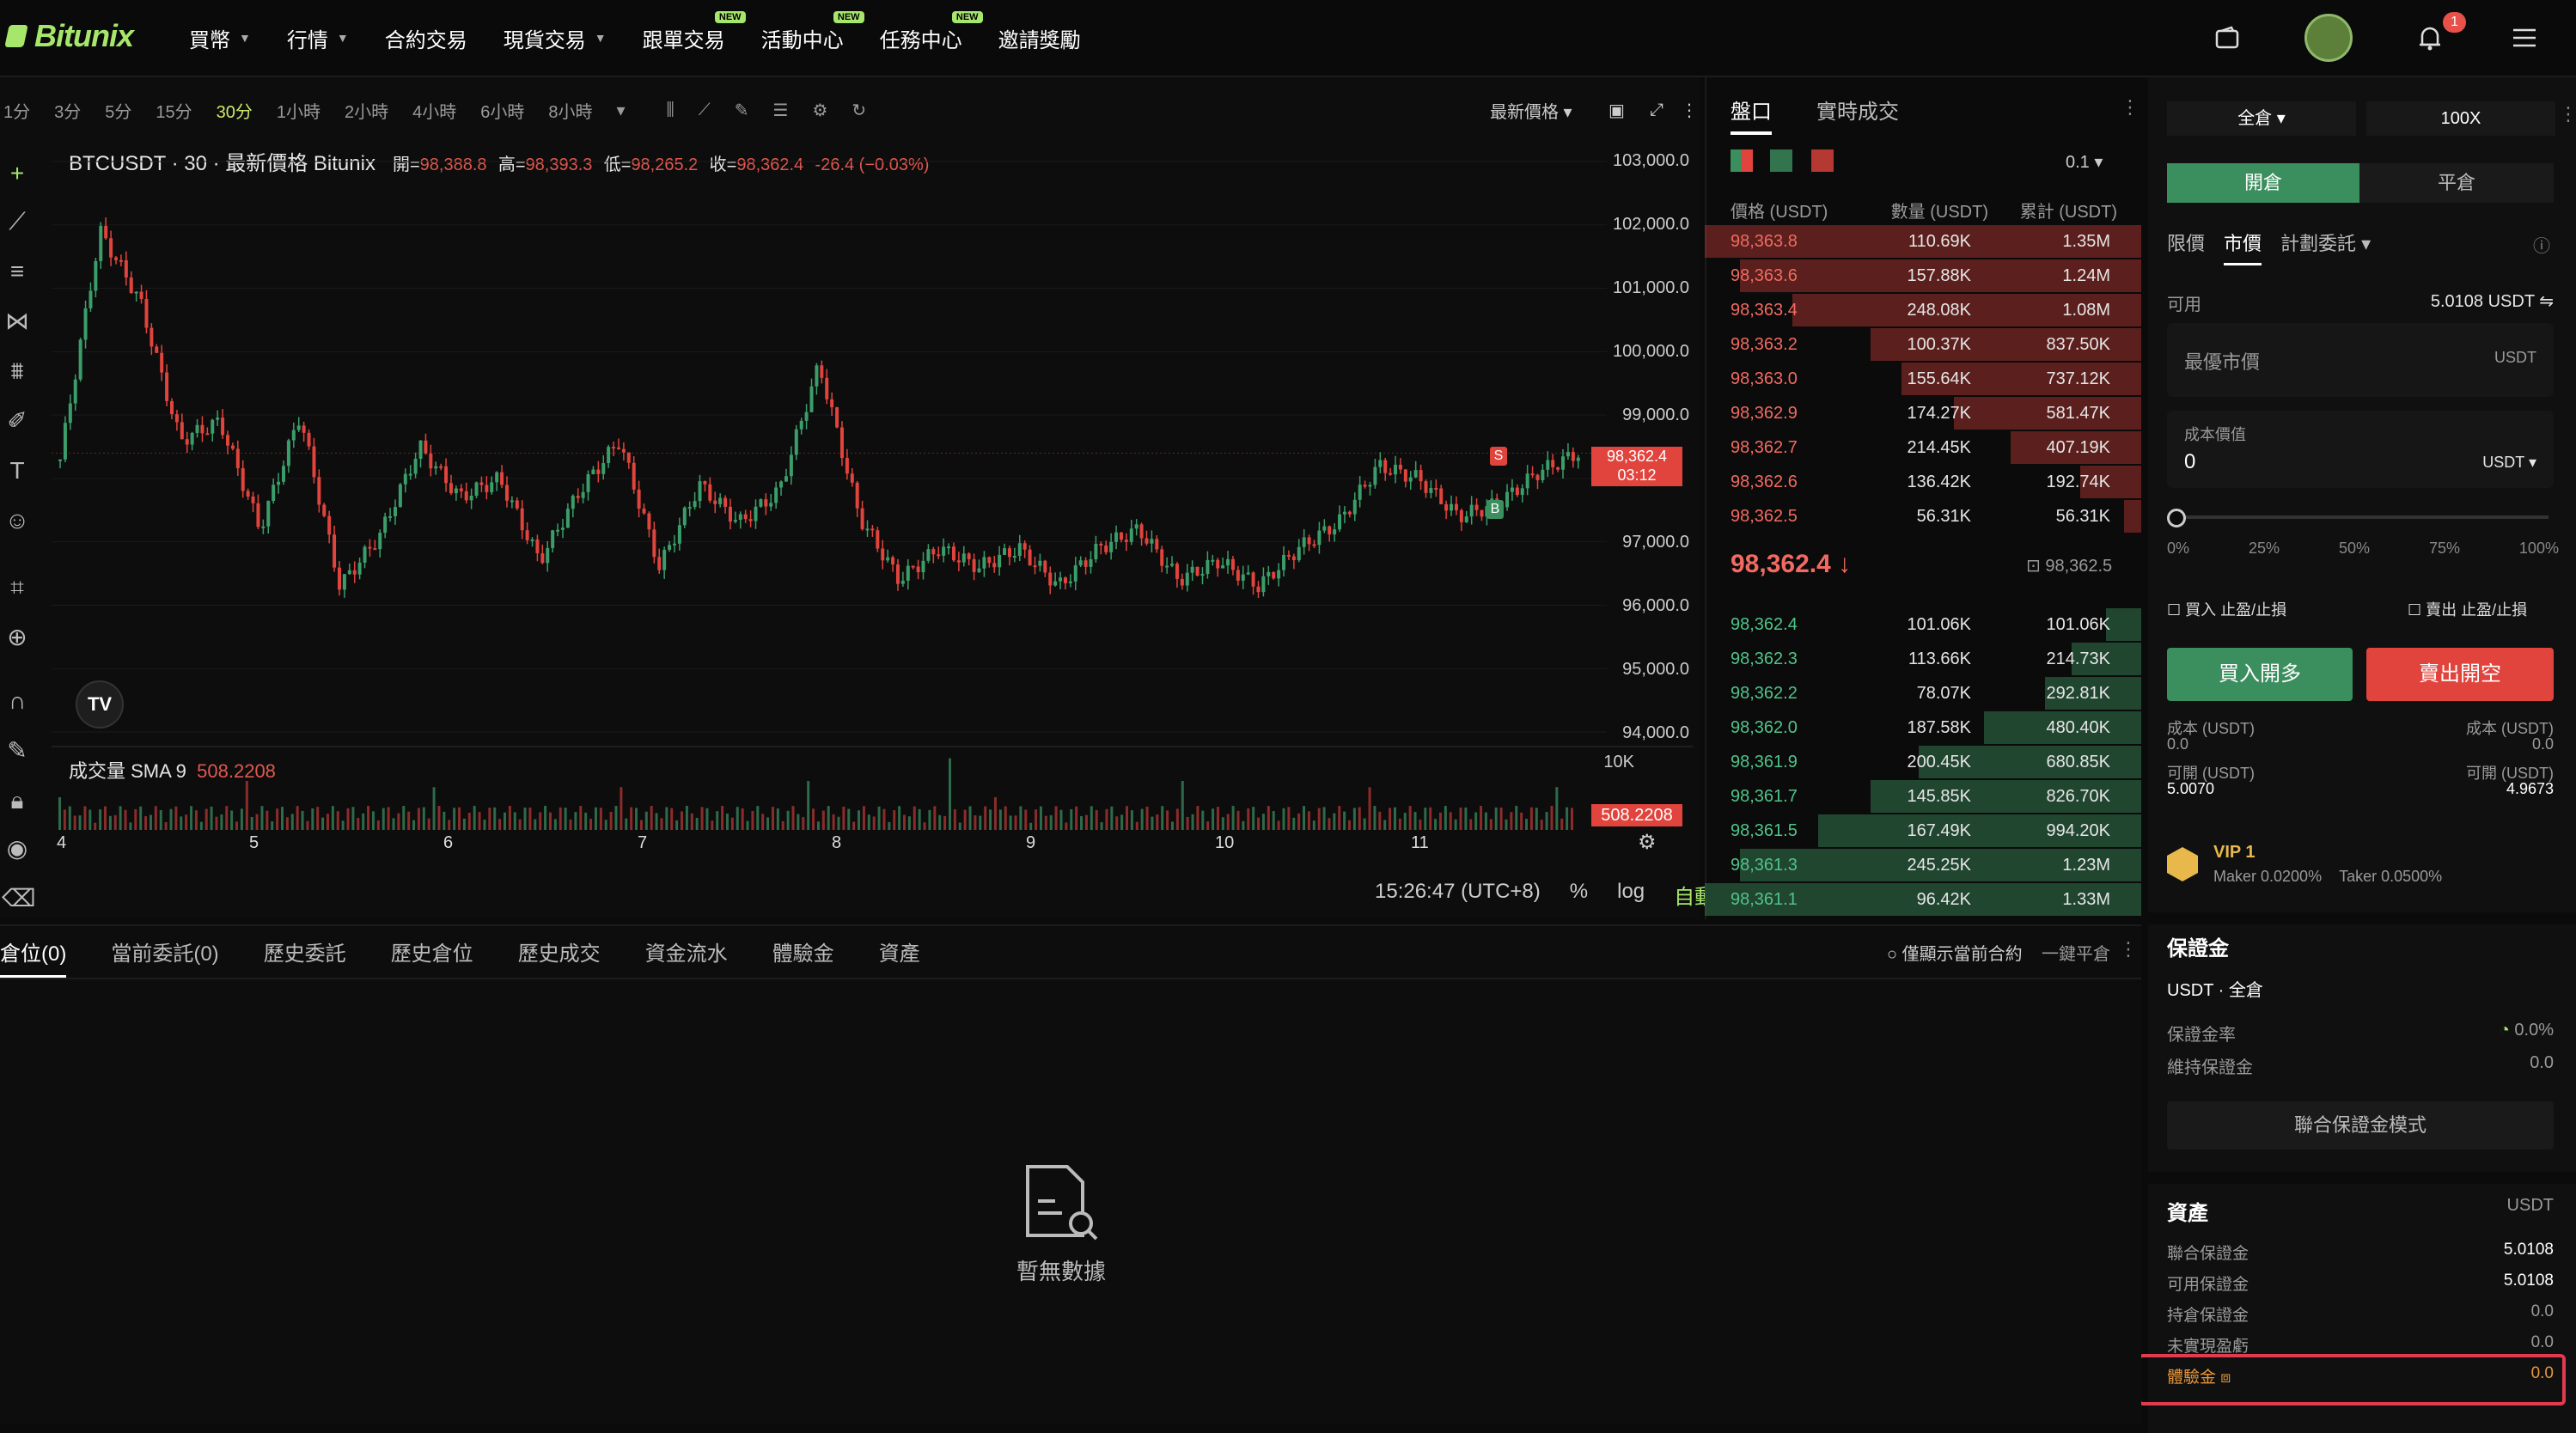  What do you see at coordinates (686, 957) in the screenshot?
I see `tab-funding-flow: 資金流水` at bounding box center [686, 957].